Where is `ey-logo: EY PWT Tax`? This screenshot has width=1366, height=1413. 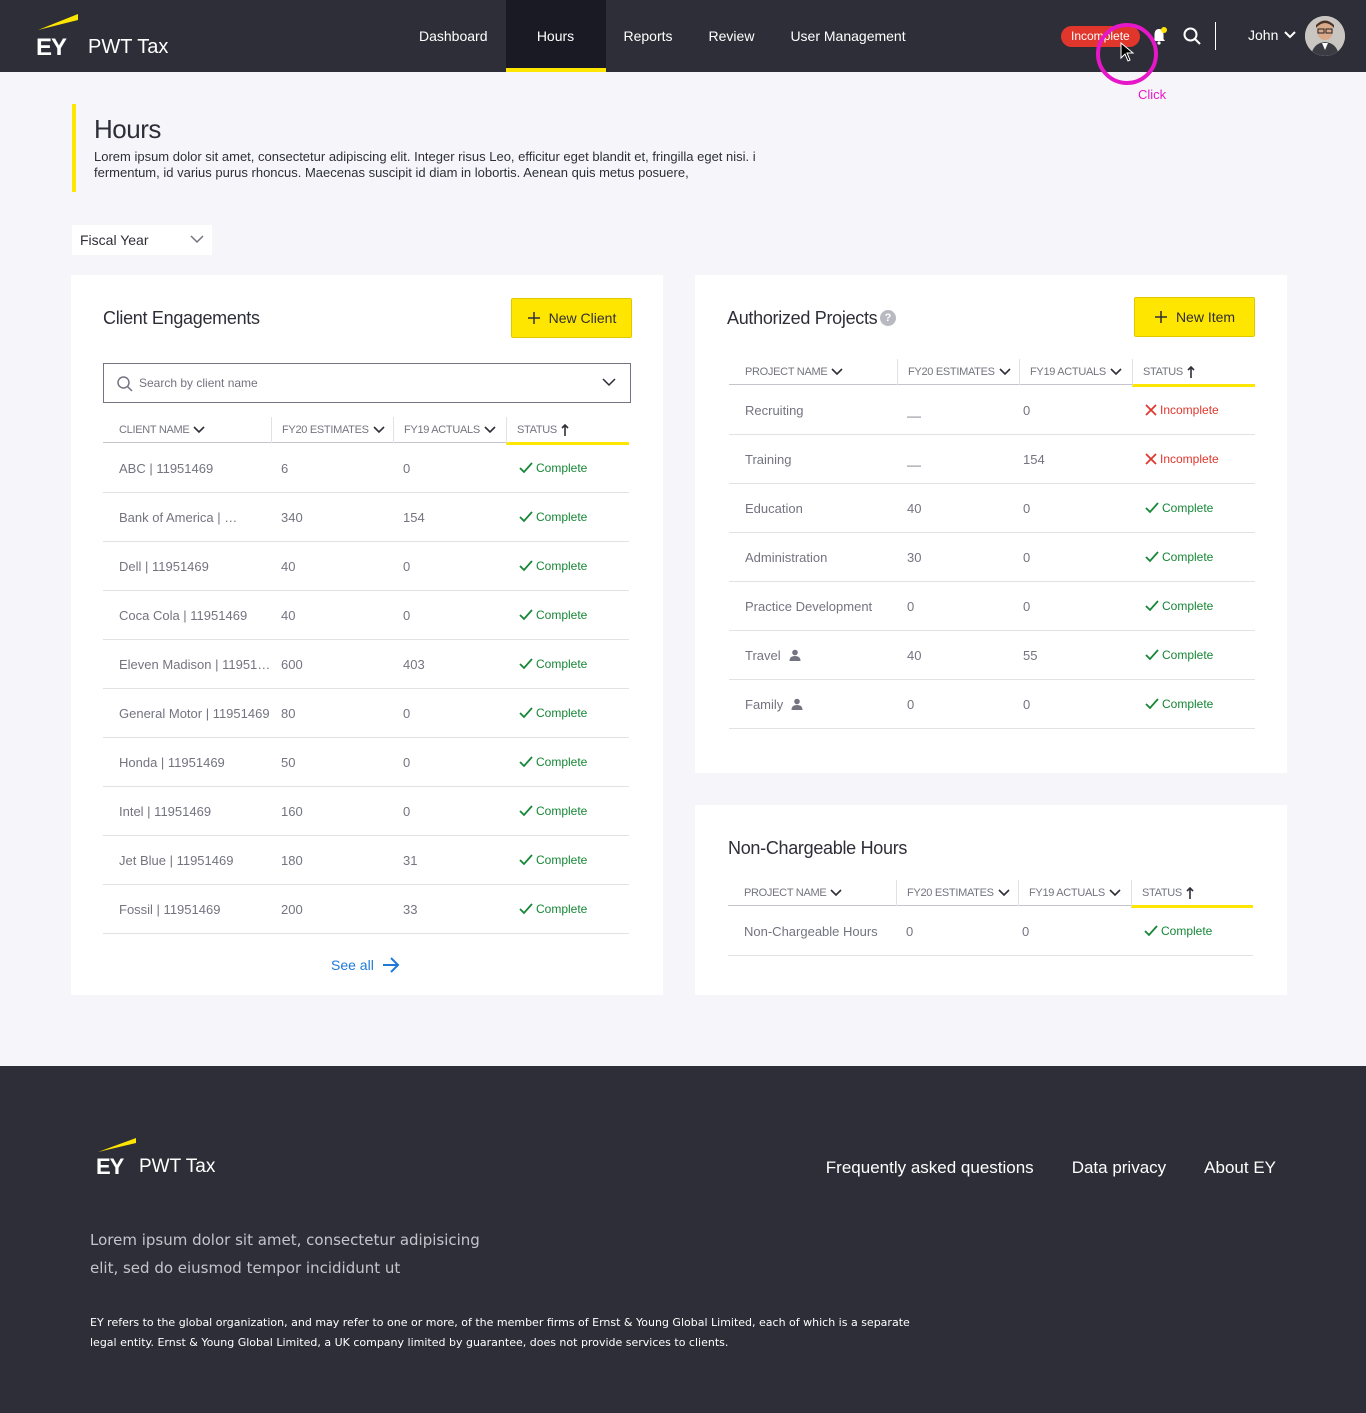
ey-logo: EY PWT Tax is located at coordinates (111, 37).